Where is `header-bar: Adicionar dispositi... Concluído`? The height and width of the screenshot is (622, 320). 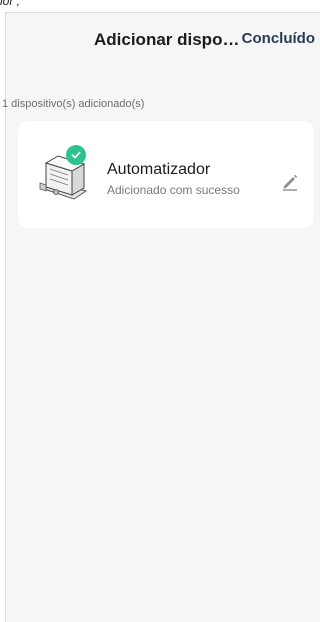 header-bar: Adicionar dispositi... Concluído is located at coordinates (163, 41).